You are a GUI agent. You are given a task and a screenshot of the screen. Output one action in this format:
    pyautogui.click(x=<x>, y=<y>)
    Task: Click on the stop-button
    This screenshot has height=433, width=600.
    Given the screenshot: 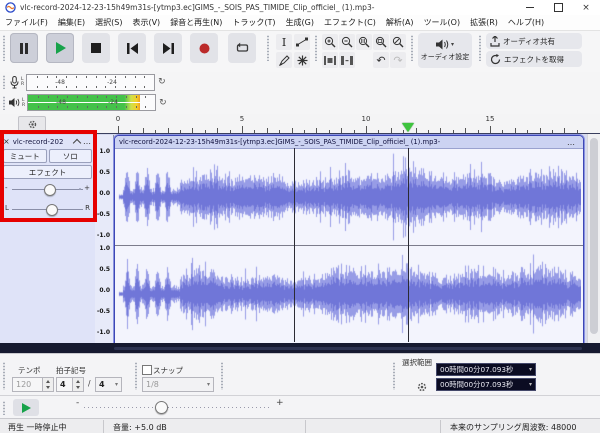 What is the action you would take?
    pyautogui.click(x=96, y=48)
    